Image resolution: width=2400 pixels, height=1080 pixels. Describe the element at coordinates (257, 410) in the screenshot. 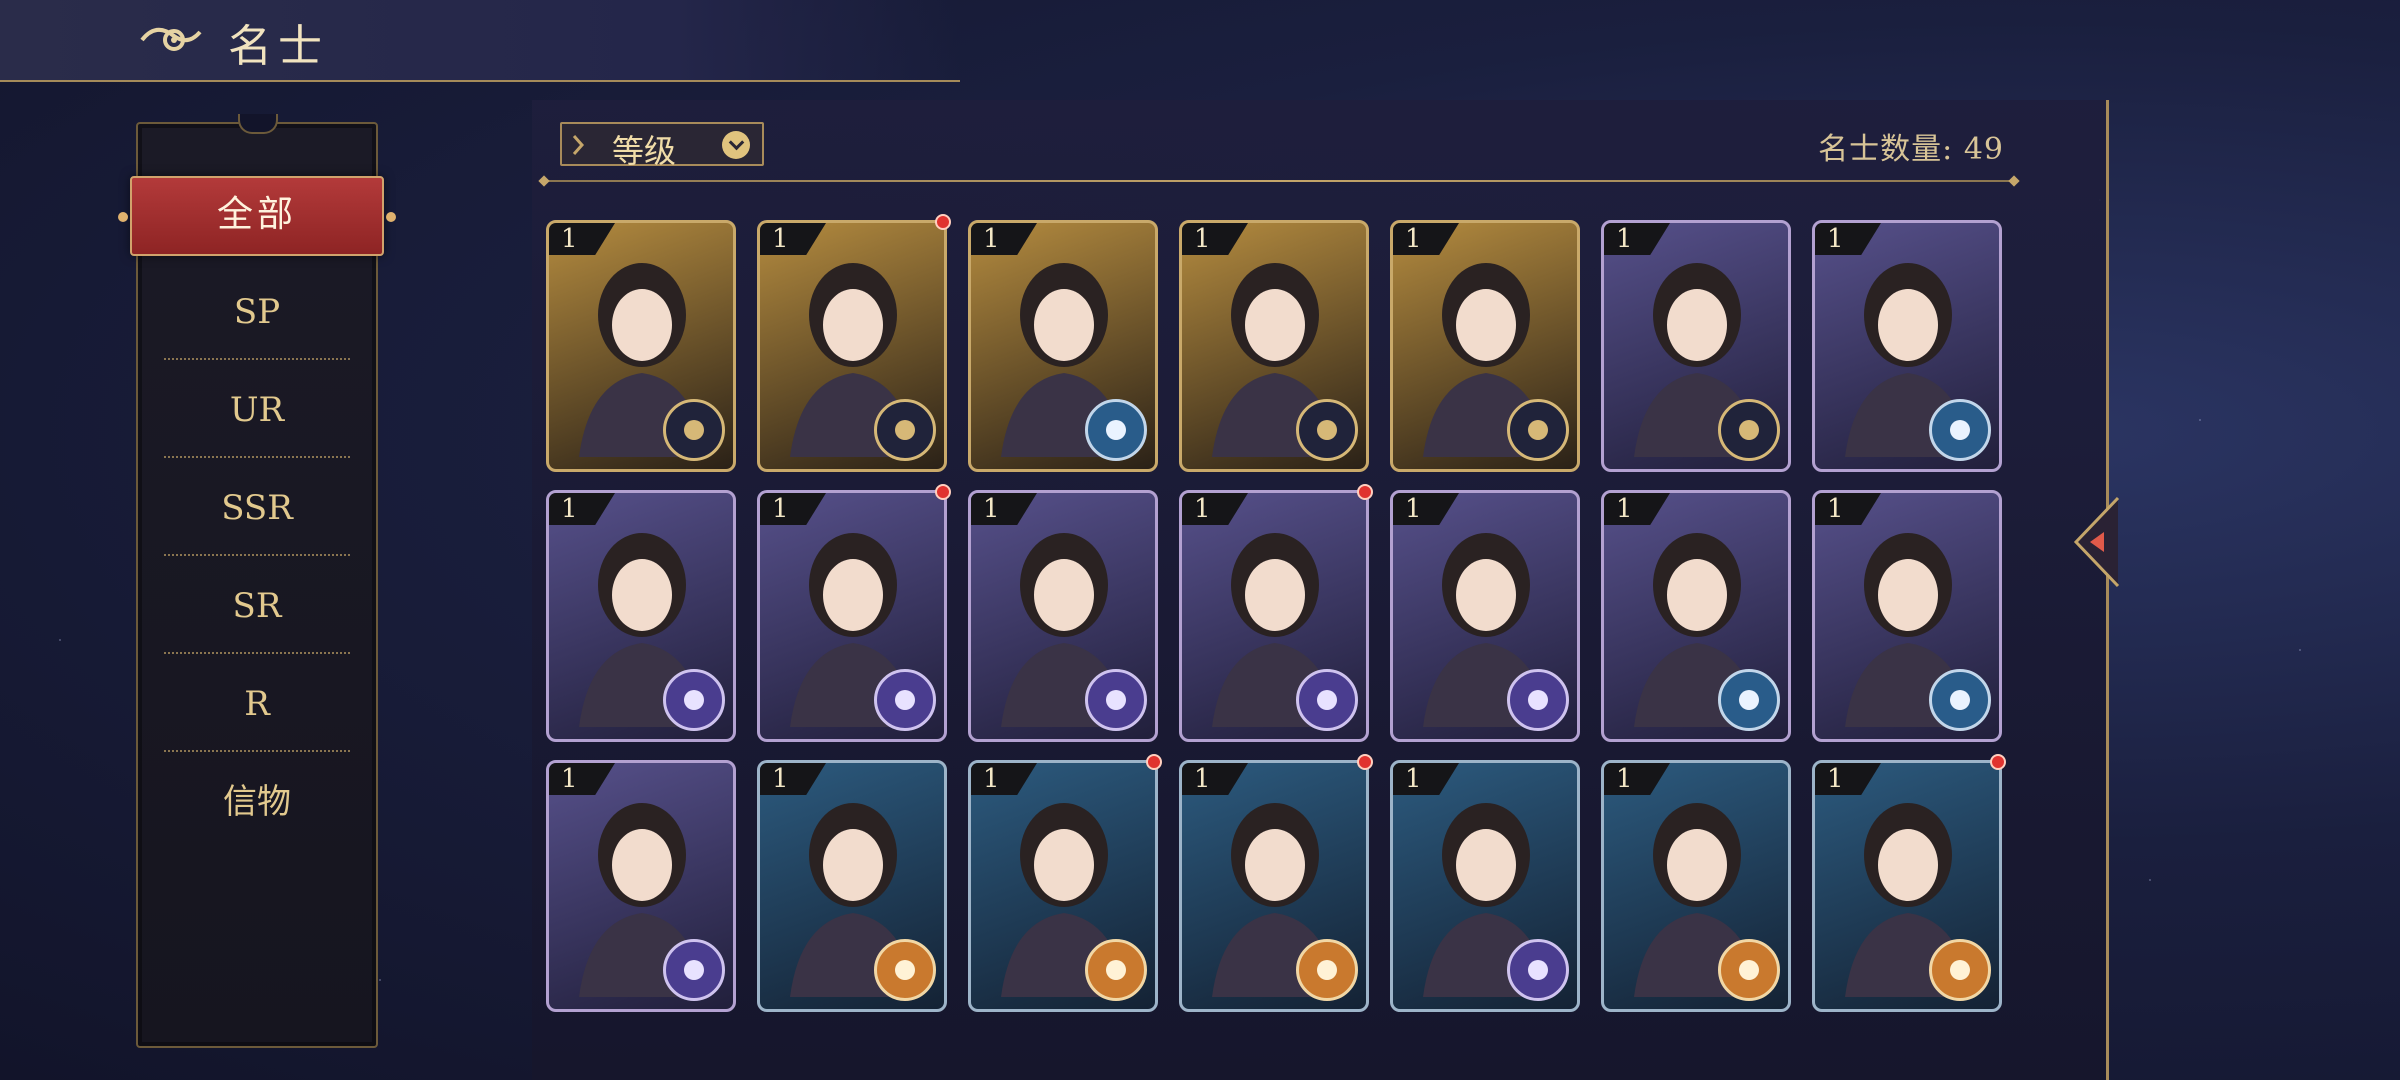

I see `sidebar-item-ur: UR` at that location.